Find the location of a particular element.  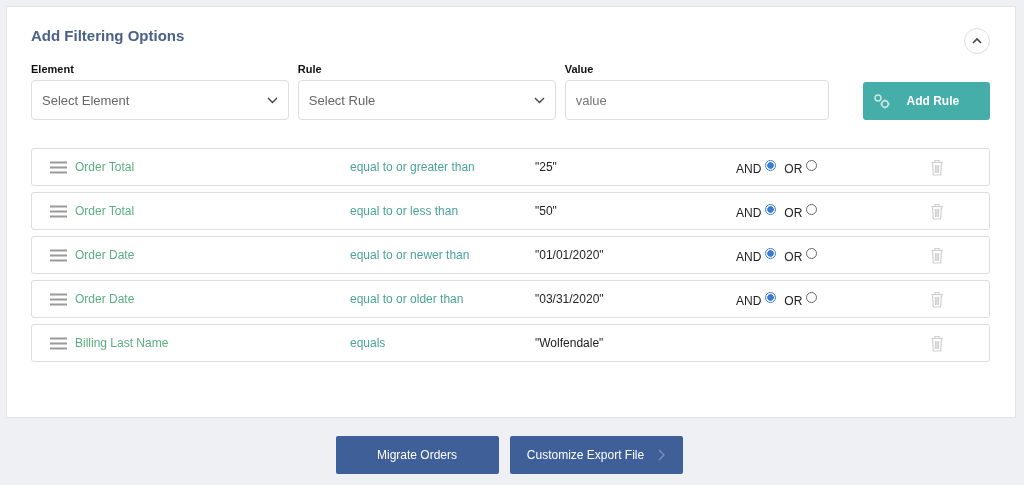

field-label: Value is located at coordinates (579, 69).